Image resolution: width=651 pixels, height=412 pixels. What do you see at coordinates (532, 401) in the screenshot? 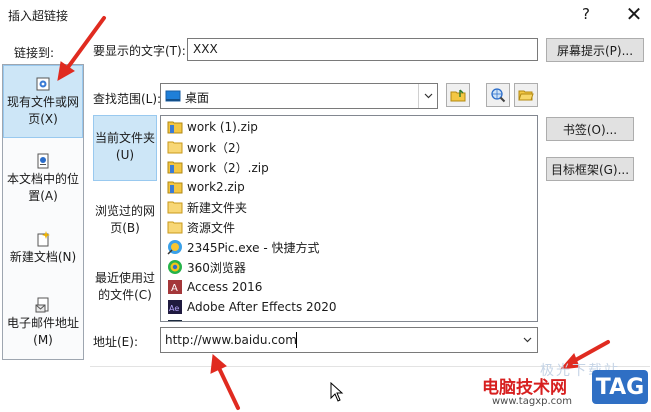
I see `watermark-url: www.tagxp.com` at bounding box center [532, 401].